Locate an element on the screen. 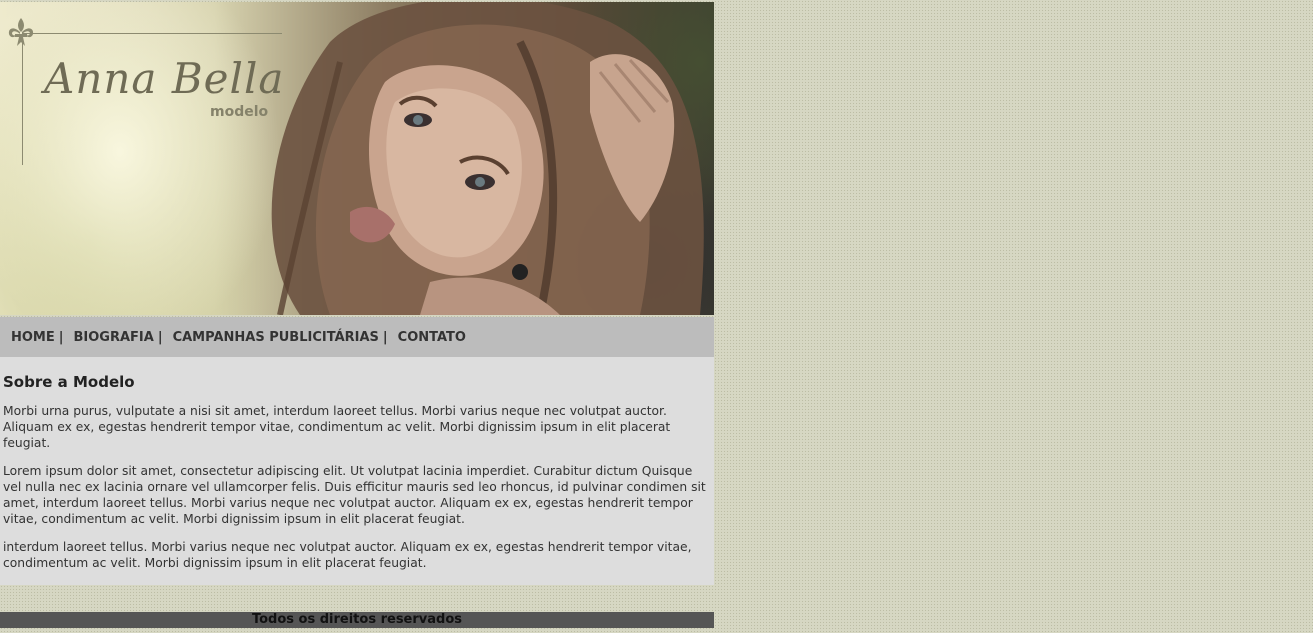 This screenshot has height=633, width=1313. brand-name: Anna Bella is located at coordinates (164, 78).